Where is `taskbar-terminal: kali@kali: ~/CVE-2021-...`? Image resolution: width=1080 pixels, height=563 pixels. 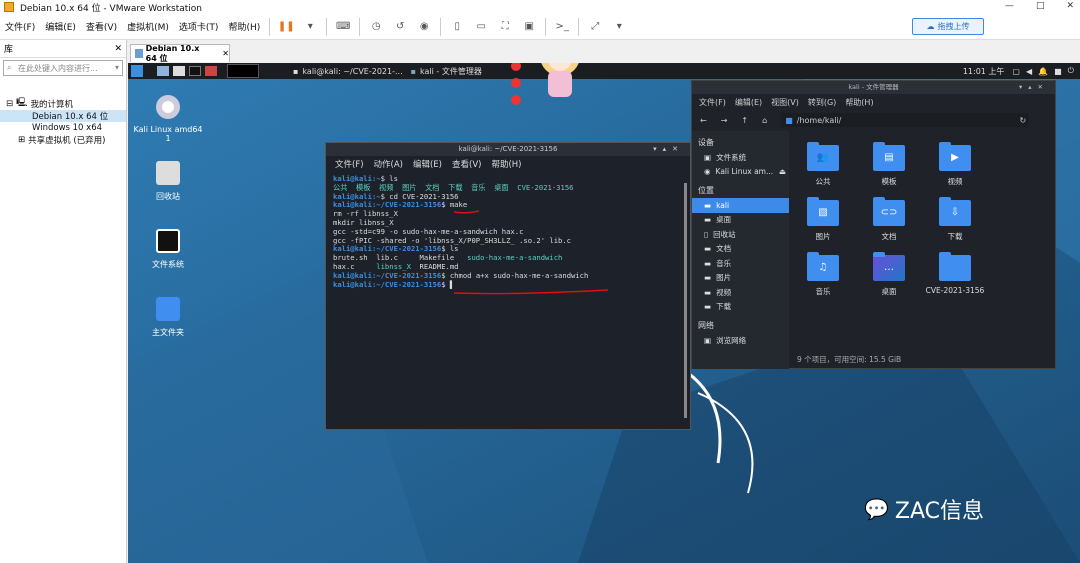 taskbar-terminal: kali@kali: ~/CVE-2021-... is located at coordinates (352, 71).